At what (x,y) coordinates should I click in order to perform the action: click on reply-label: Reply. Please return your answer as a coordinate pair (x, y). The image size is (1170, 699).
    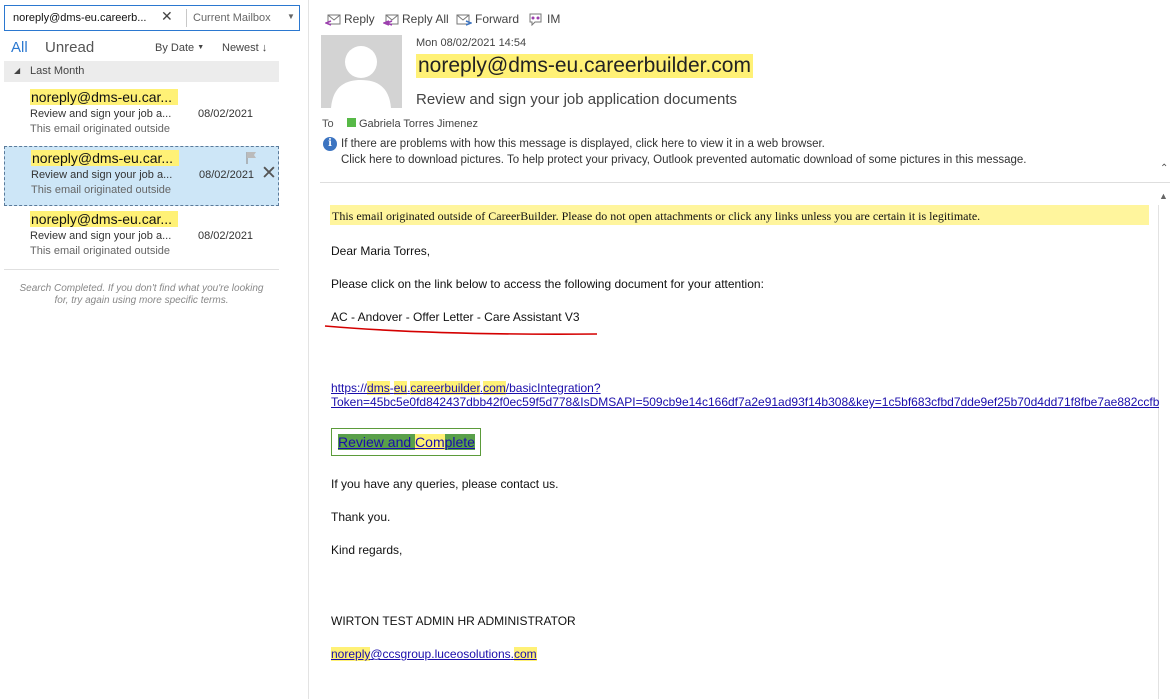
    Looking at the image, I should click on (359, 19).